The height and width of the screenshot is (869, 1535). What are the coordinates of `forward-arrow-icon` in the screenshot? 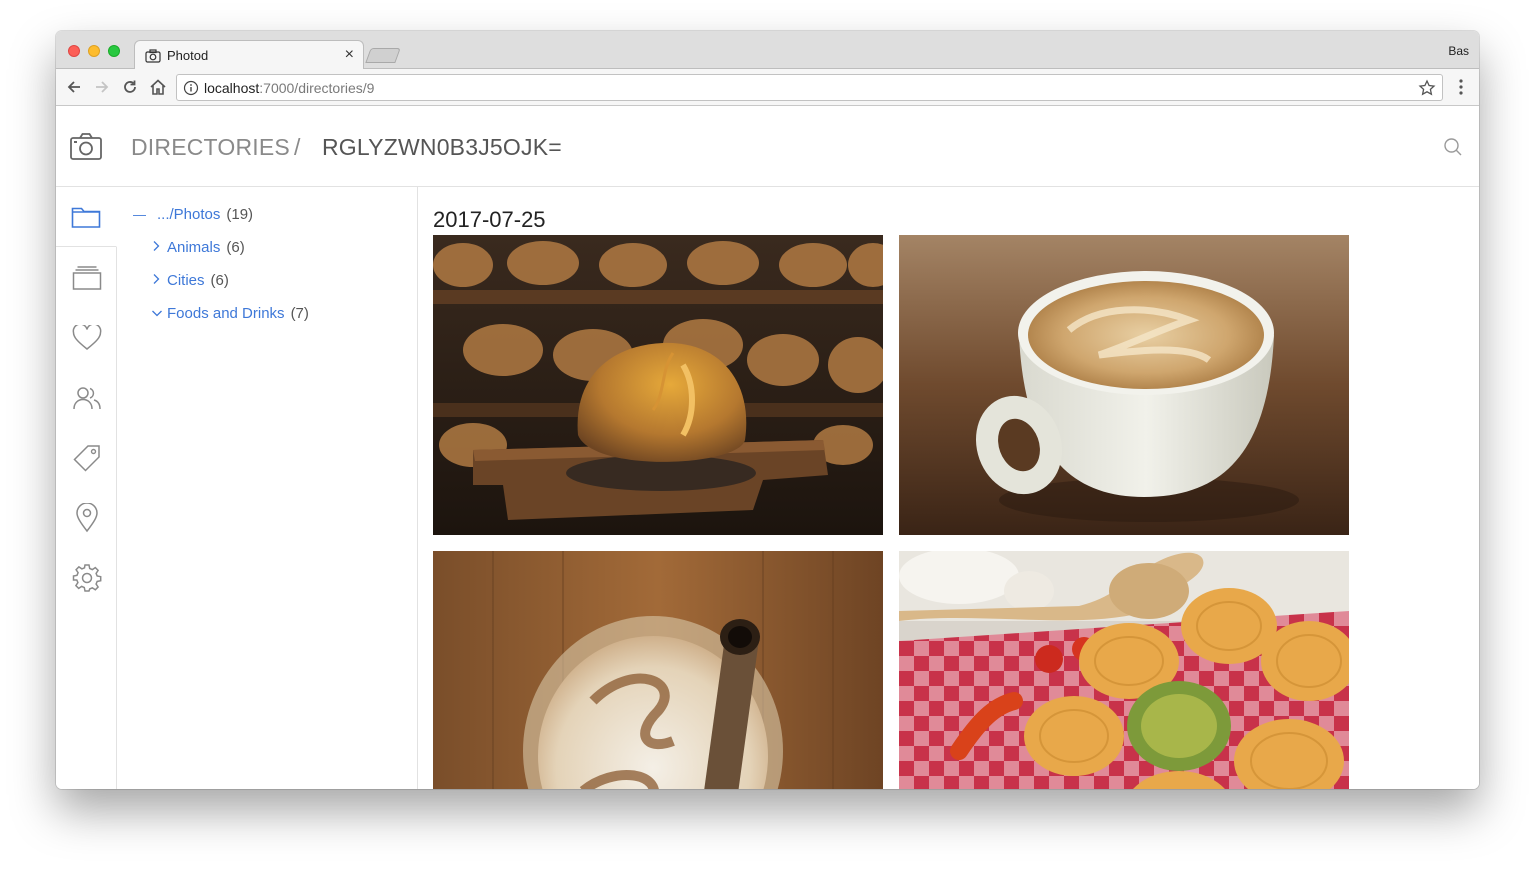 It's located at (102, 87).